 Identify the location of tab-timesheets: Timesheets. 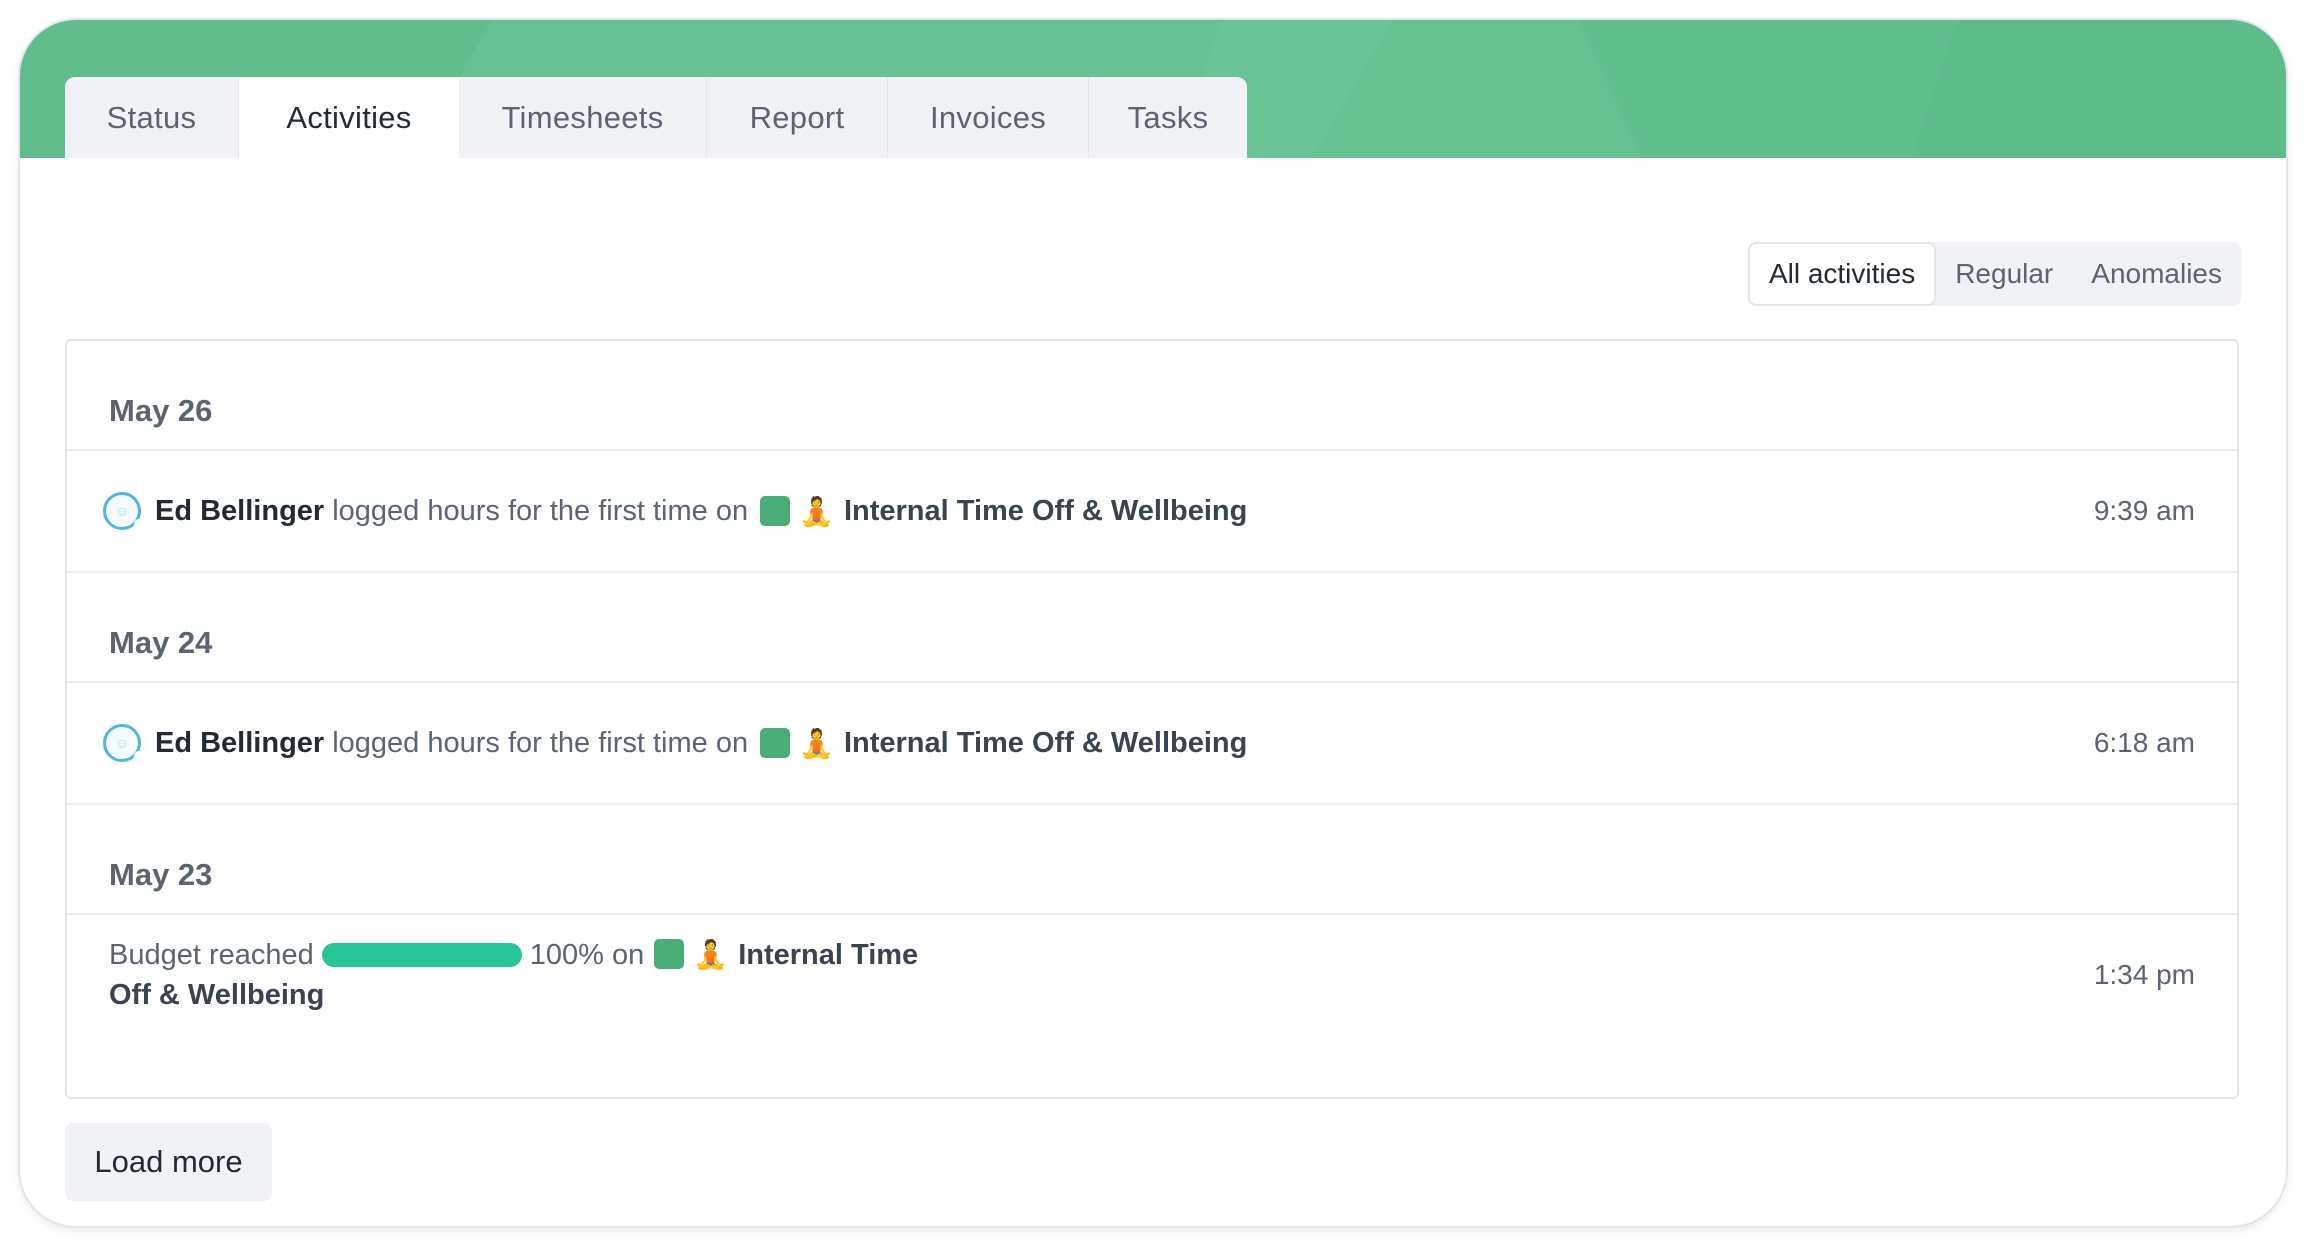
(583, 117).